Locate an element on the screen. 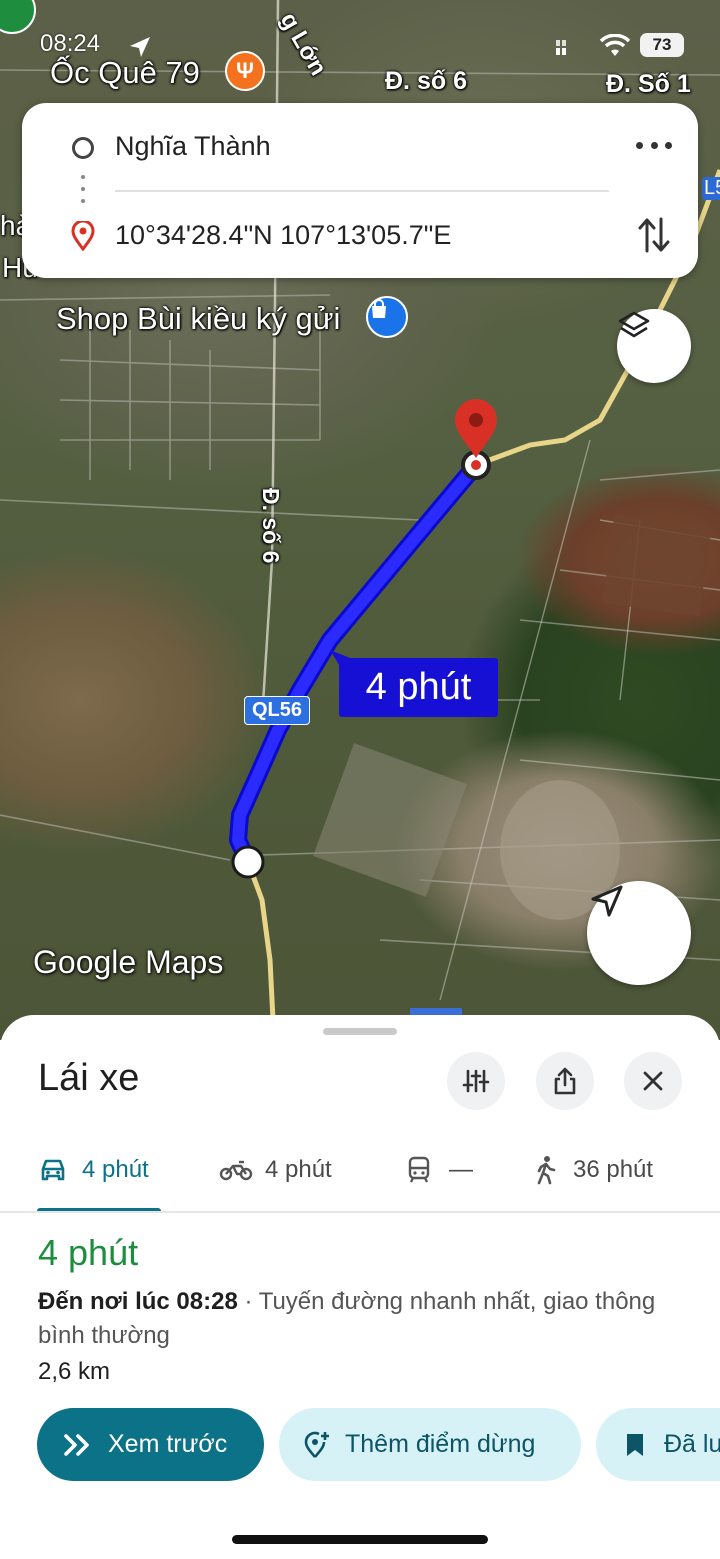 The width and height of the screenshot is (720, 1559). card-divider is located at coordinates (362, 191).